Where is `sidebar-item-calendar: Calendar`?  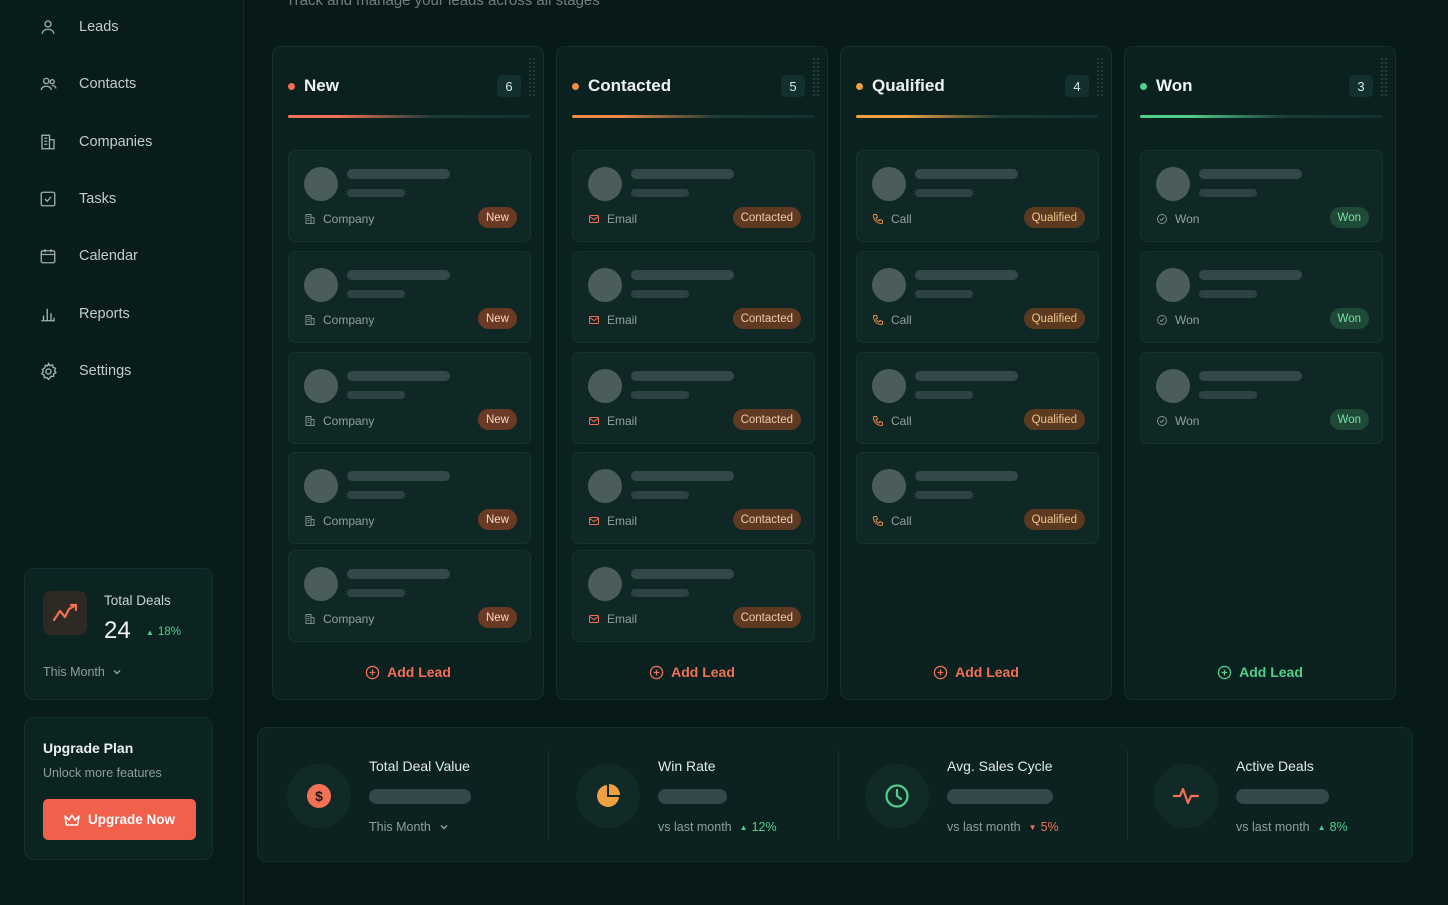
sidebar-item-calendar: Calendar is located at coordinates (133, 256).